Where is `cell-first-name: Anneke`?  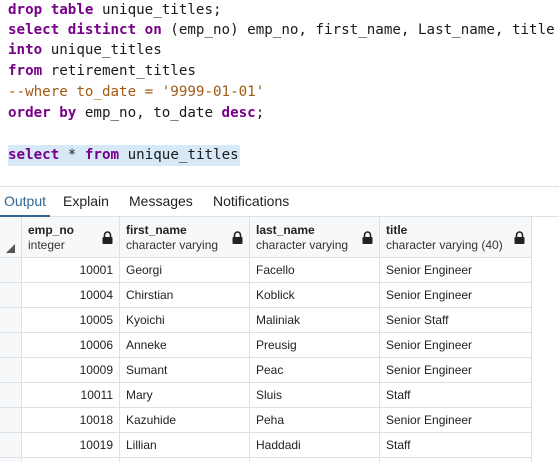 cell-first-name: Anneke is located at coordinates (185, 345).